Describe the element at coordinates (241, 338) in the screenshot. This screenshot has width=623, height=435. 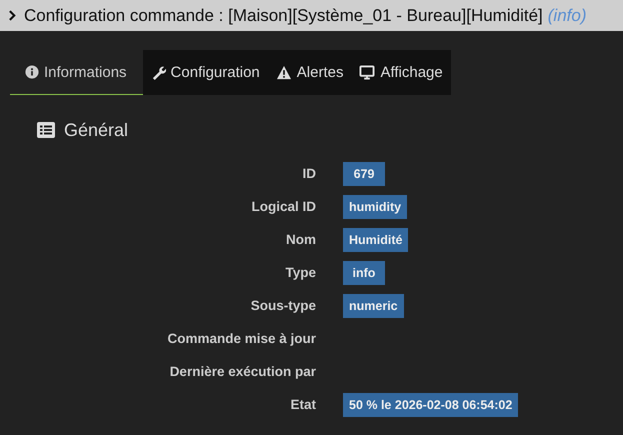
I see `field-label: Commande mise à jour` at that location.